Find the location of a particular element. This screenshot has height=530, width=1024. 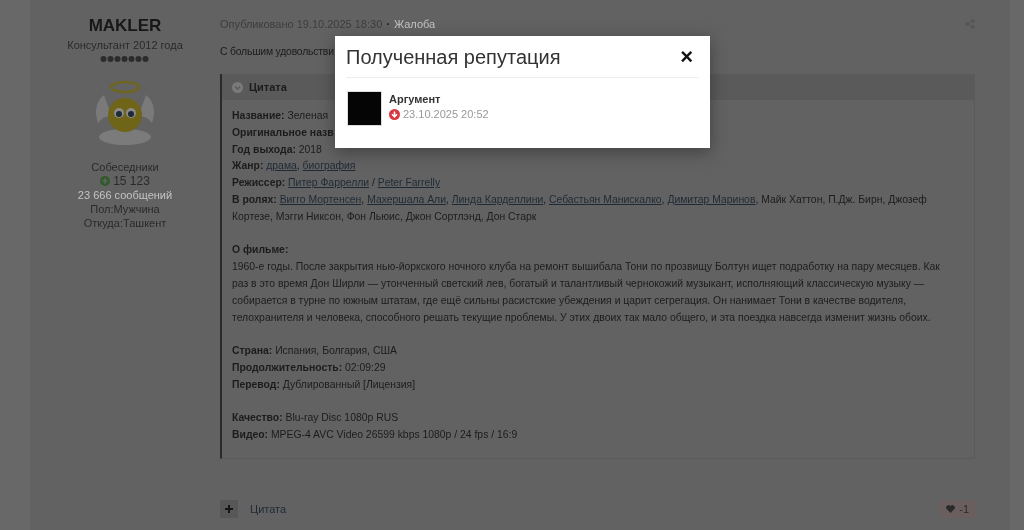

plus-icon is located at coordinates (229, 509).